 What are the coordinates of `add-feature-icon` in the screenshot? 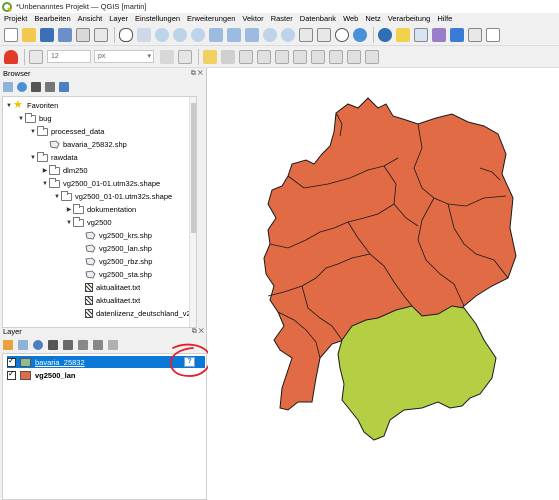 It's located at (246, 56).